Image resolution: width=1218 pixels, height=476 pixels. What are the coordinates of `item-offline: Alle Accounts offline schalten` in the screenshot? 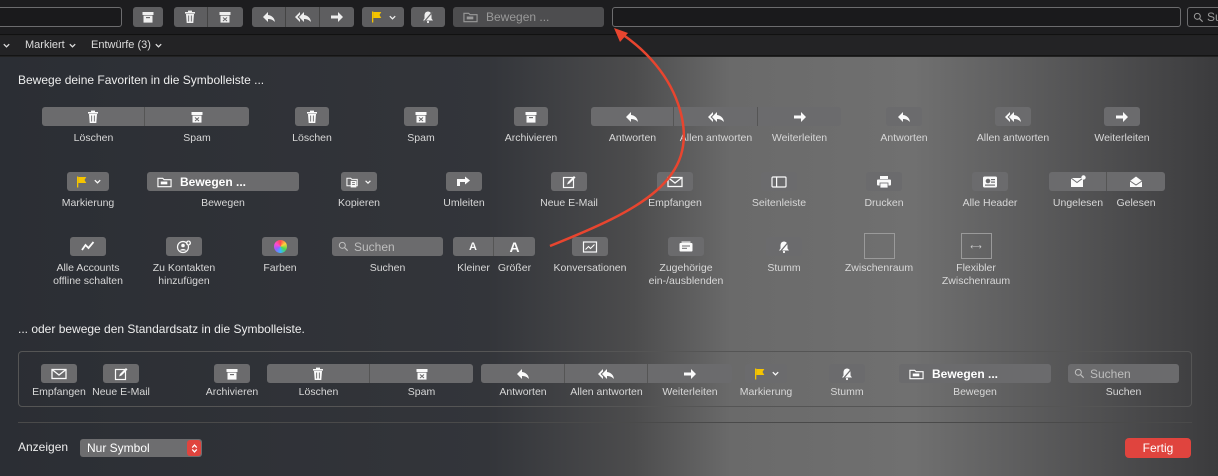 It's located at (88, 262).